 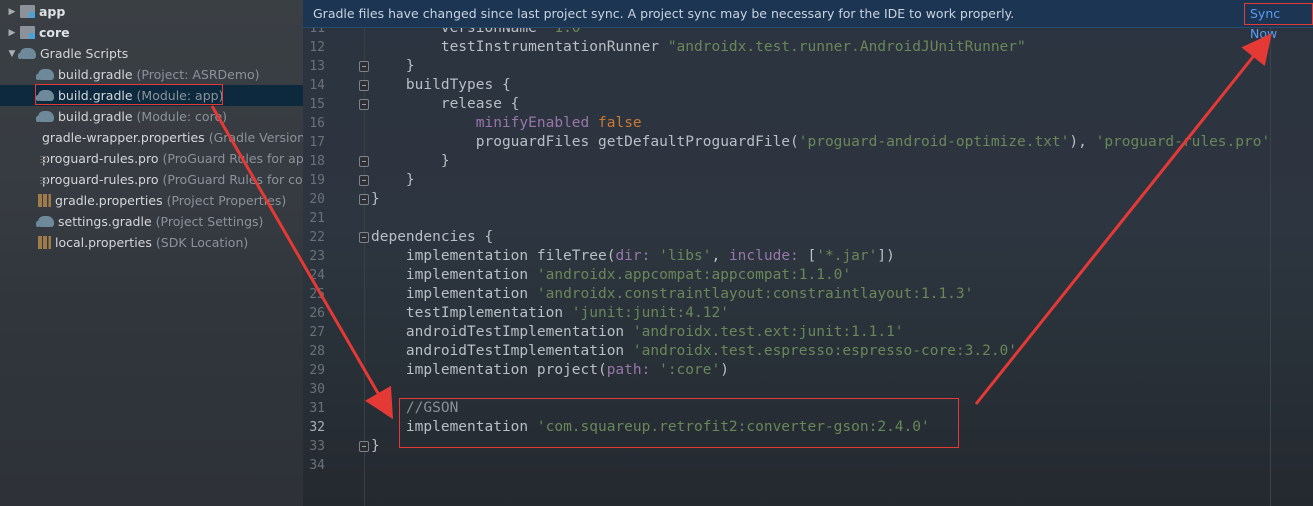 I want to click on code-line: implementation project(path: ':core'), so click(x=550, y=370).